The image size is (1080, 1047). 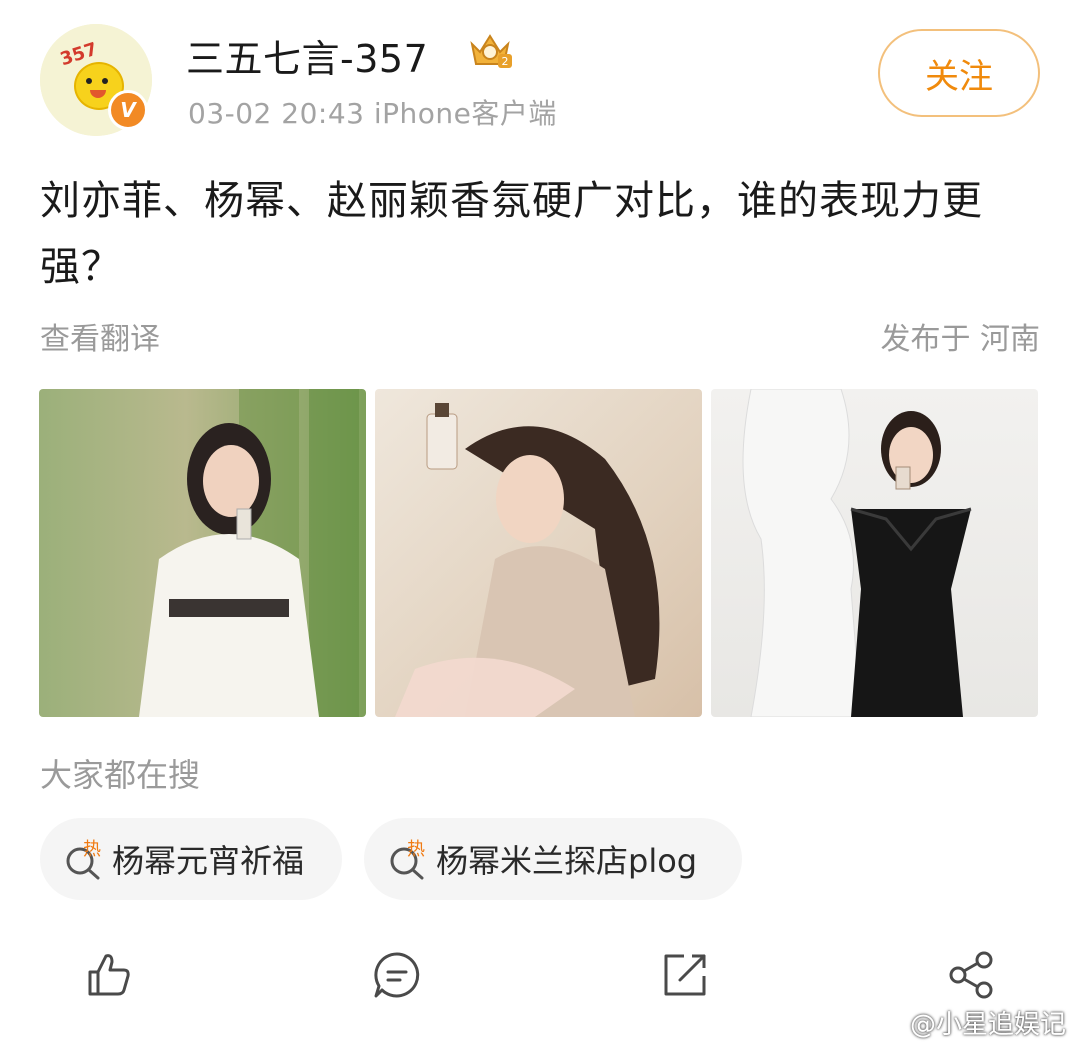 I want to click on hot-search-chip: 热 杨幂米兰探店plog, so click(x=553, y=859).